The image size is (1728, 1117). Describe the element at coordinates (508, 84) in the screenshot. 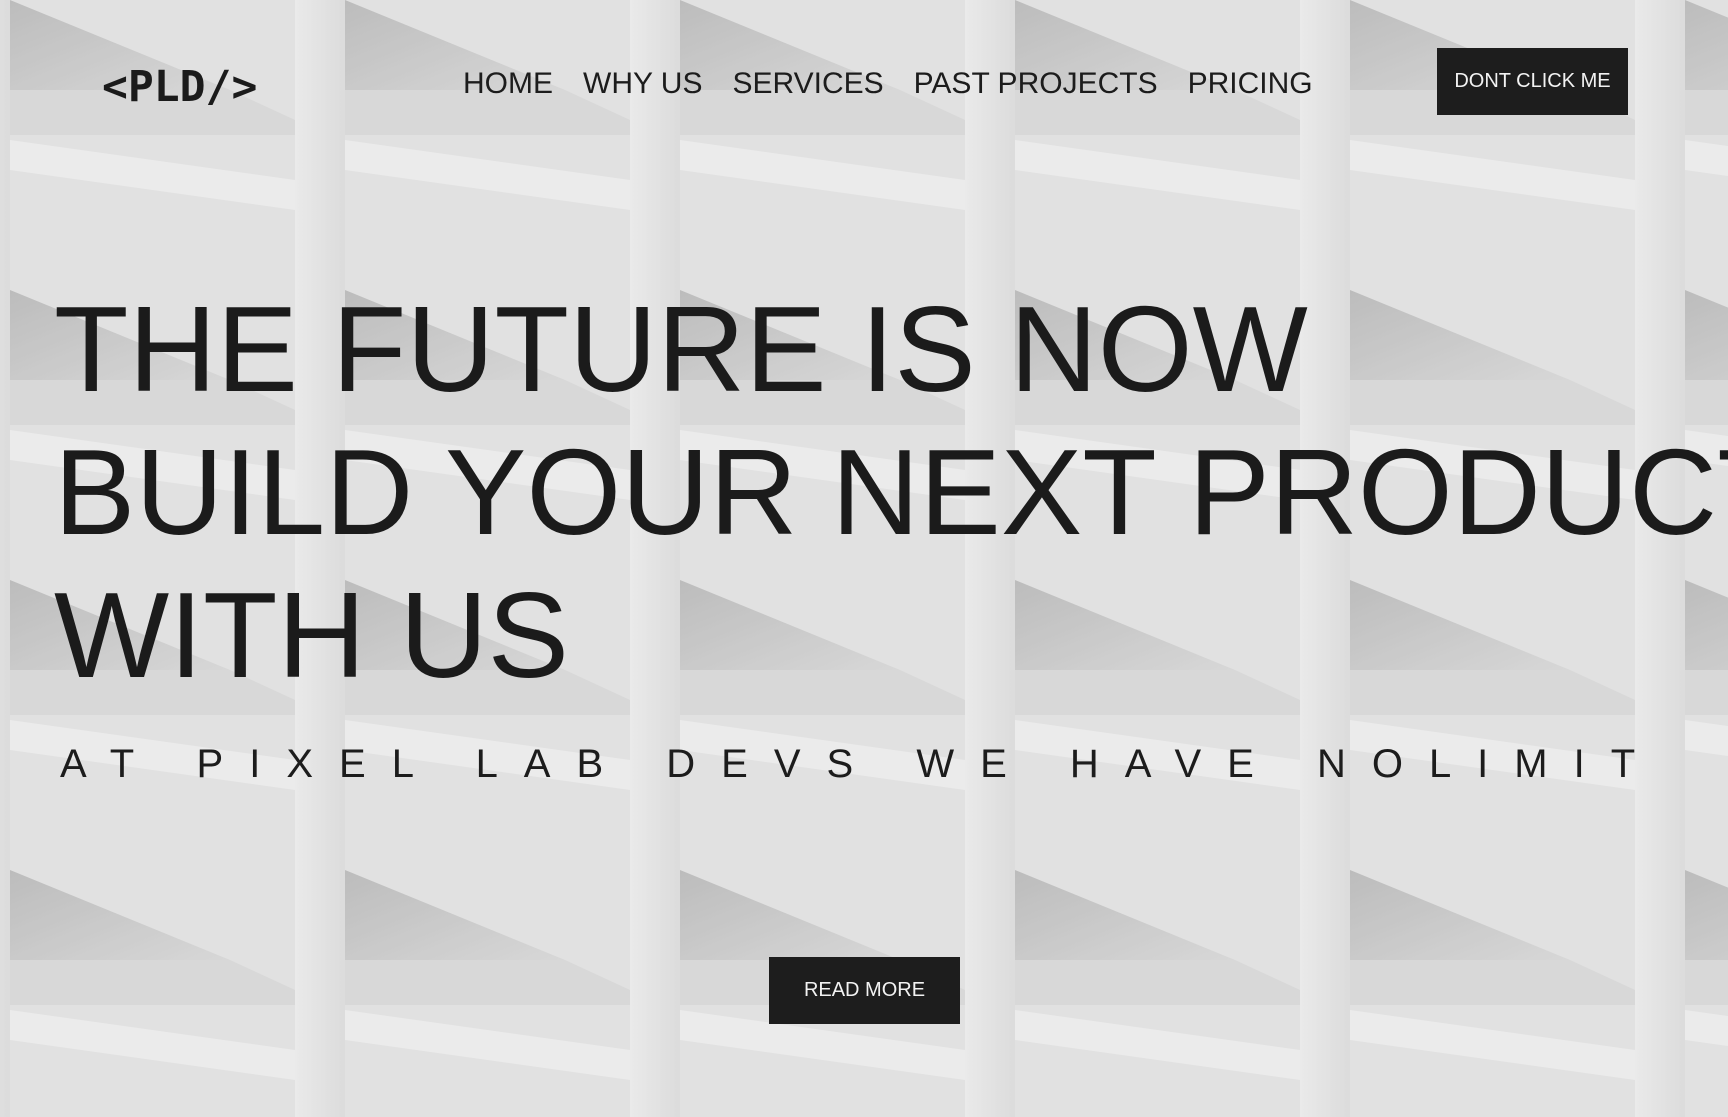

I see `nav-home: HOME` at that location.